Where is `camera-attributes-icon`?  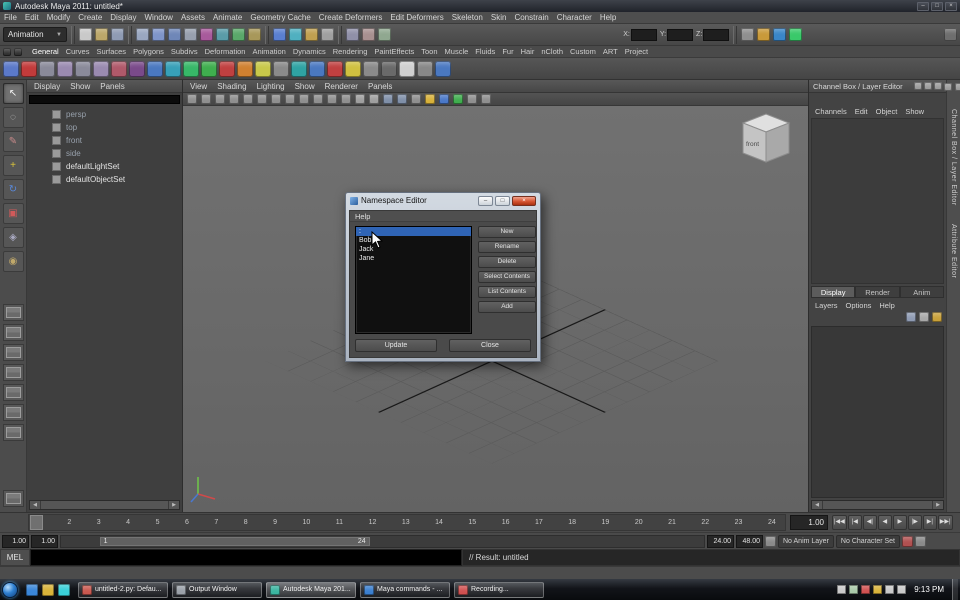
camera-attributes-icon is located at coordinates (220, 99).